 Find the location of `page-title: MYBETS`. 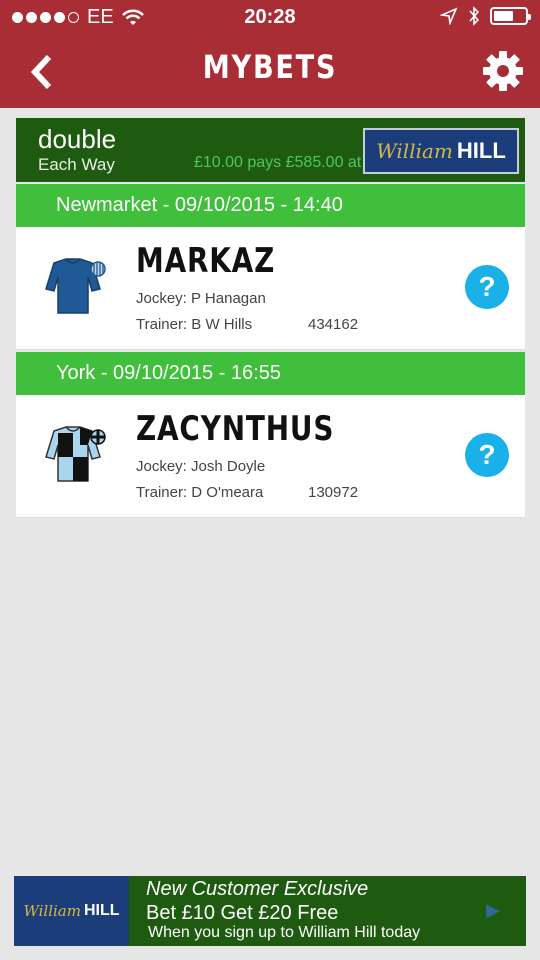

page-title: MYBETS is located at coordinates (270, 67).